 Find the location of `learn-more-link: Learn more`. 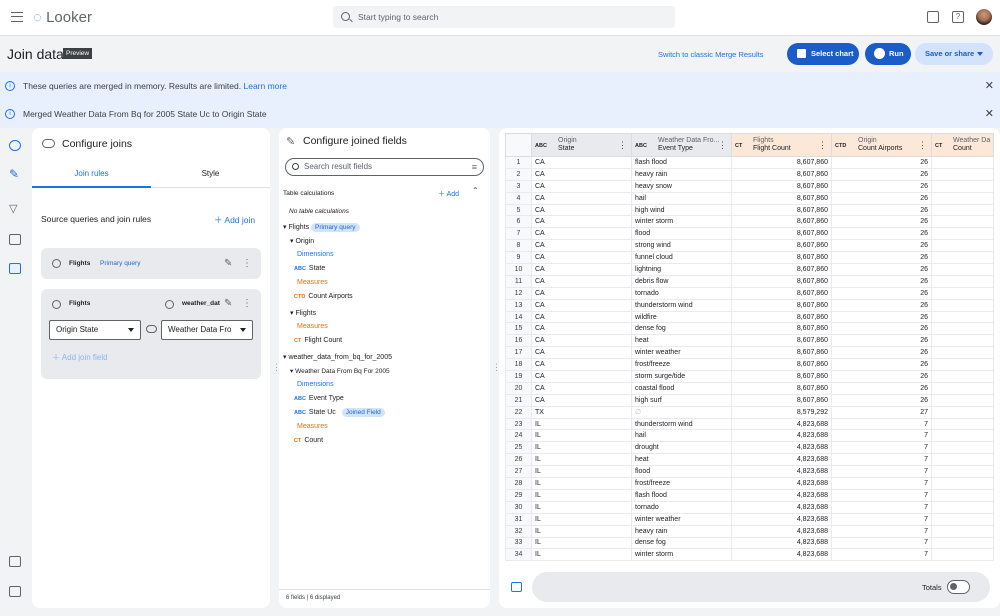

learn-more-link: Learn more is located at coordinates (264, 86).